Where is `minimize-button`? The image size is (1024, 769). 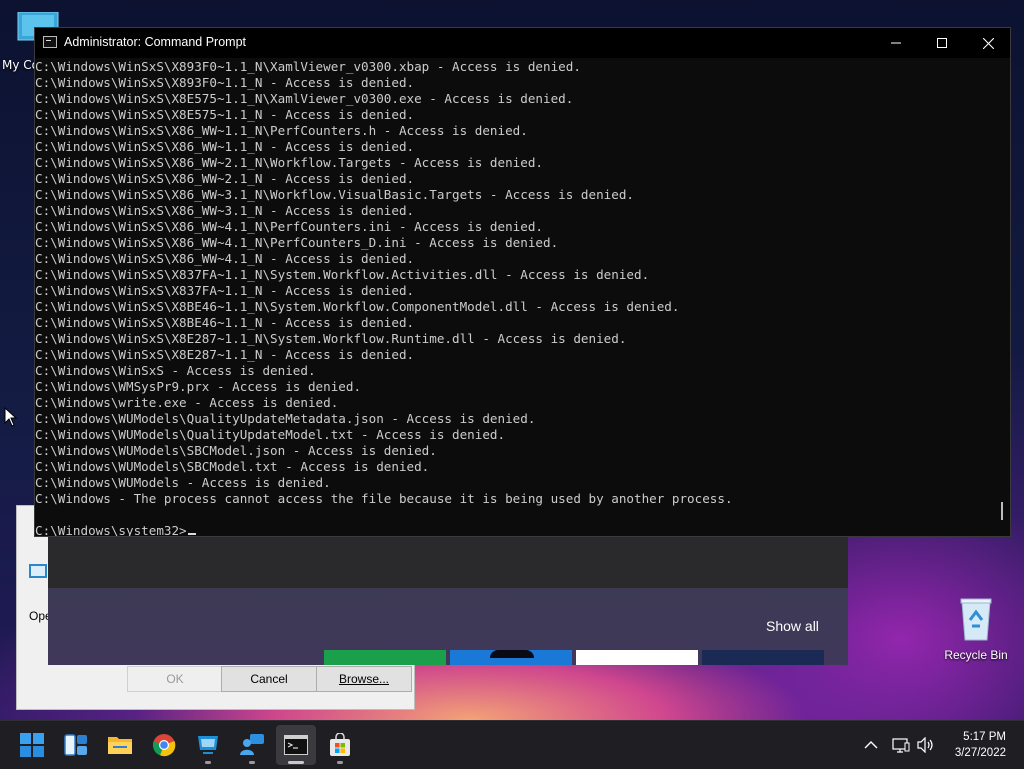 minimize-button is located at coordinates (896, 43).